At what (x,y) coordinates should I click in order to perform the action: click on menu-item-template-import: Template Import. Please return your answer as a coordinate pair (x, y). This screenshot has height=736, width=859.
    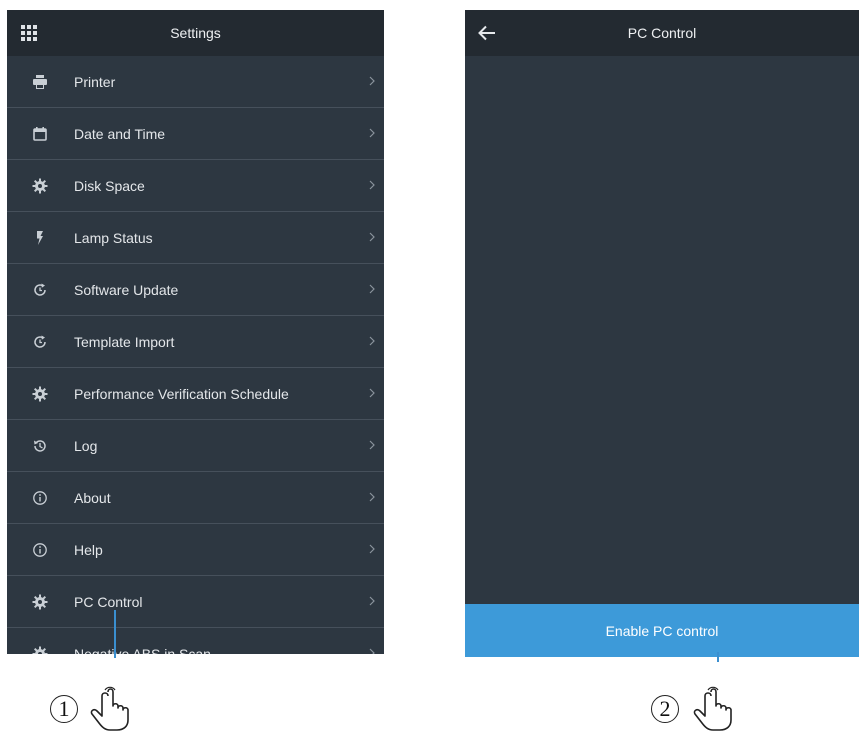
    Looking at the image, I should click on (195, 342).